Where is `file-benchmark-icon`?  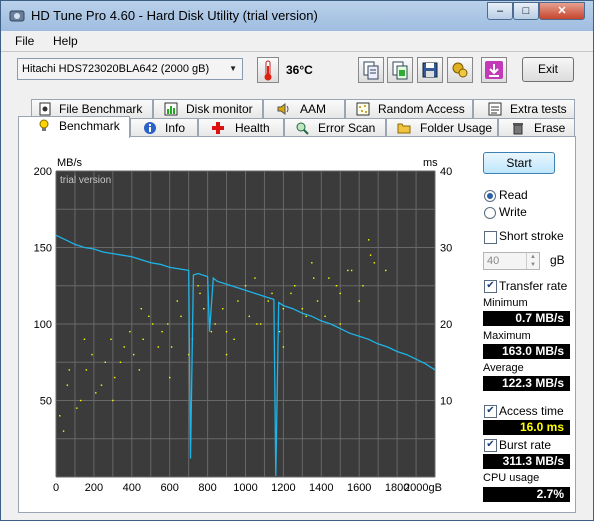 file-benchmark-icon is located at coordinates (45, 109).